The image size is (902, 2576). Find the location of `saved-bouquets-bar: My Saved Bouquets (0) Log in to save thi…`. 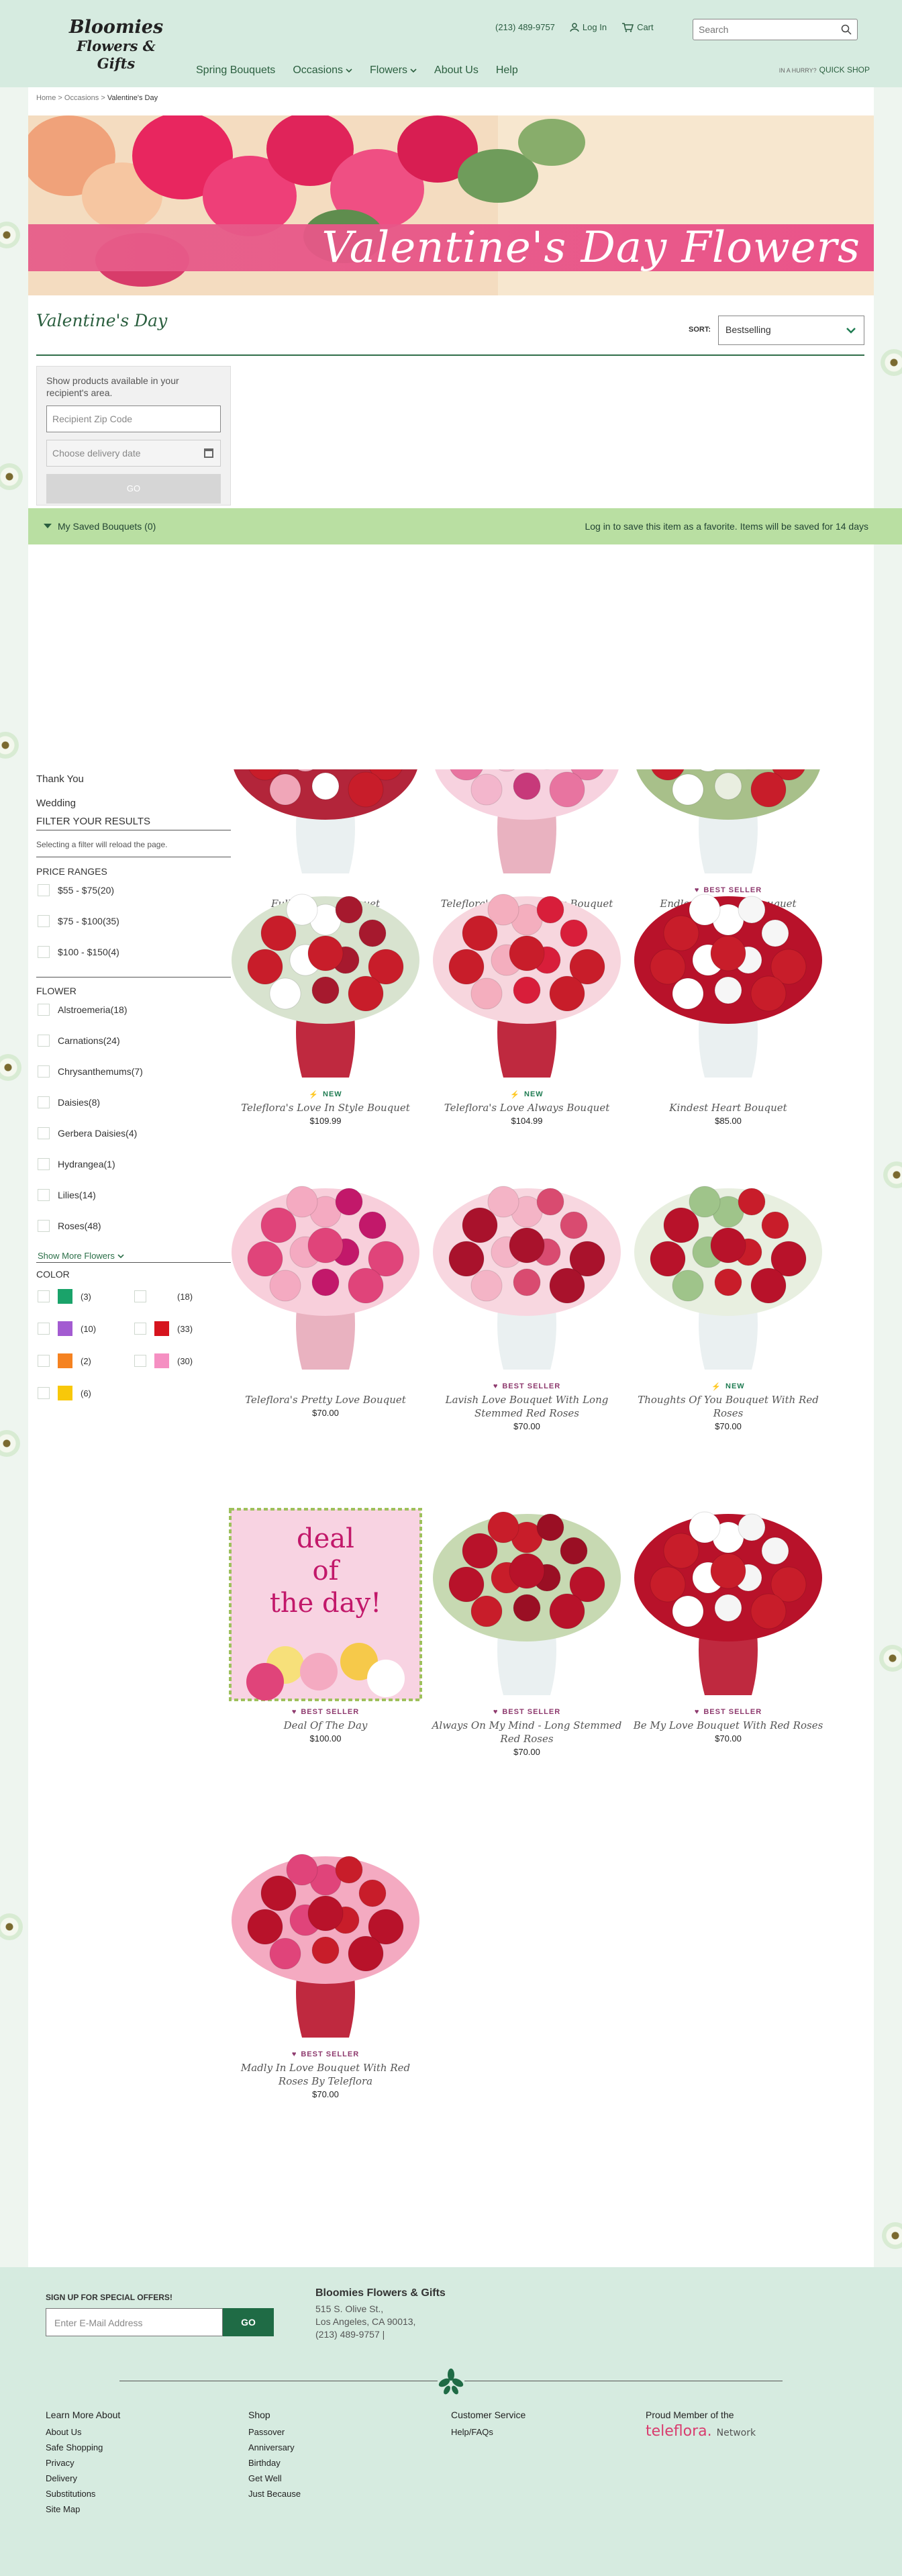

saved-bouquets-bar: My Saved Bouquets (0) Log in to save thi… is located at coordinates (465, 526).